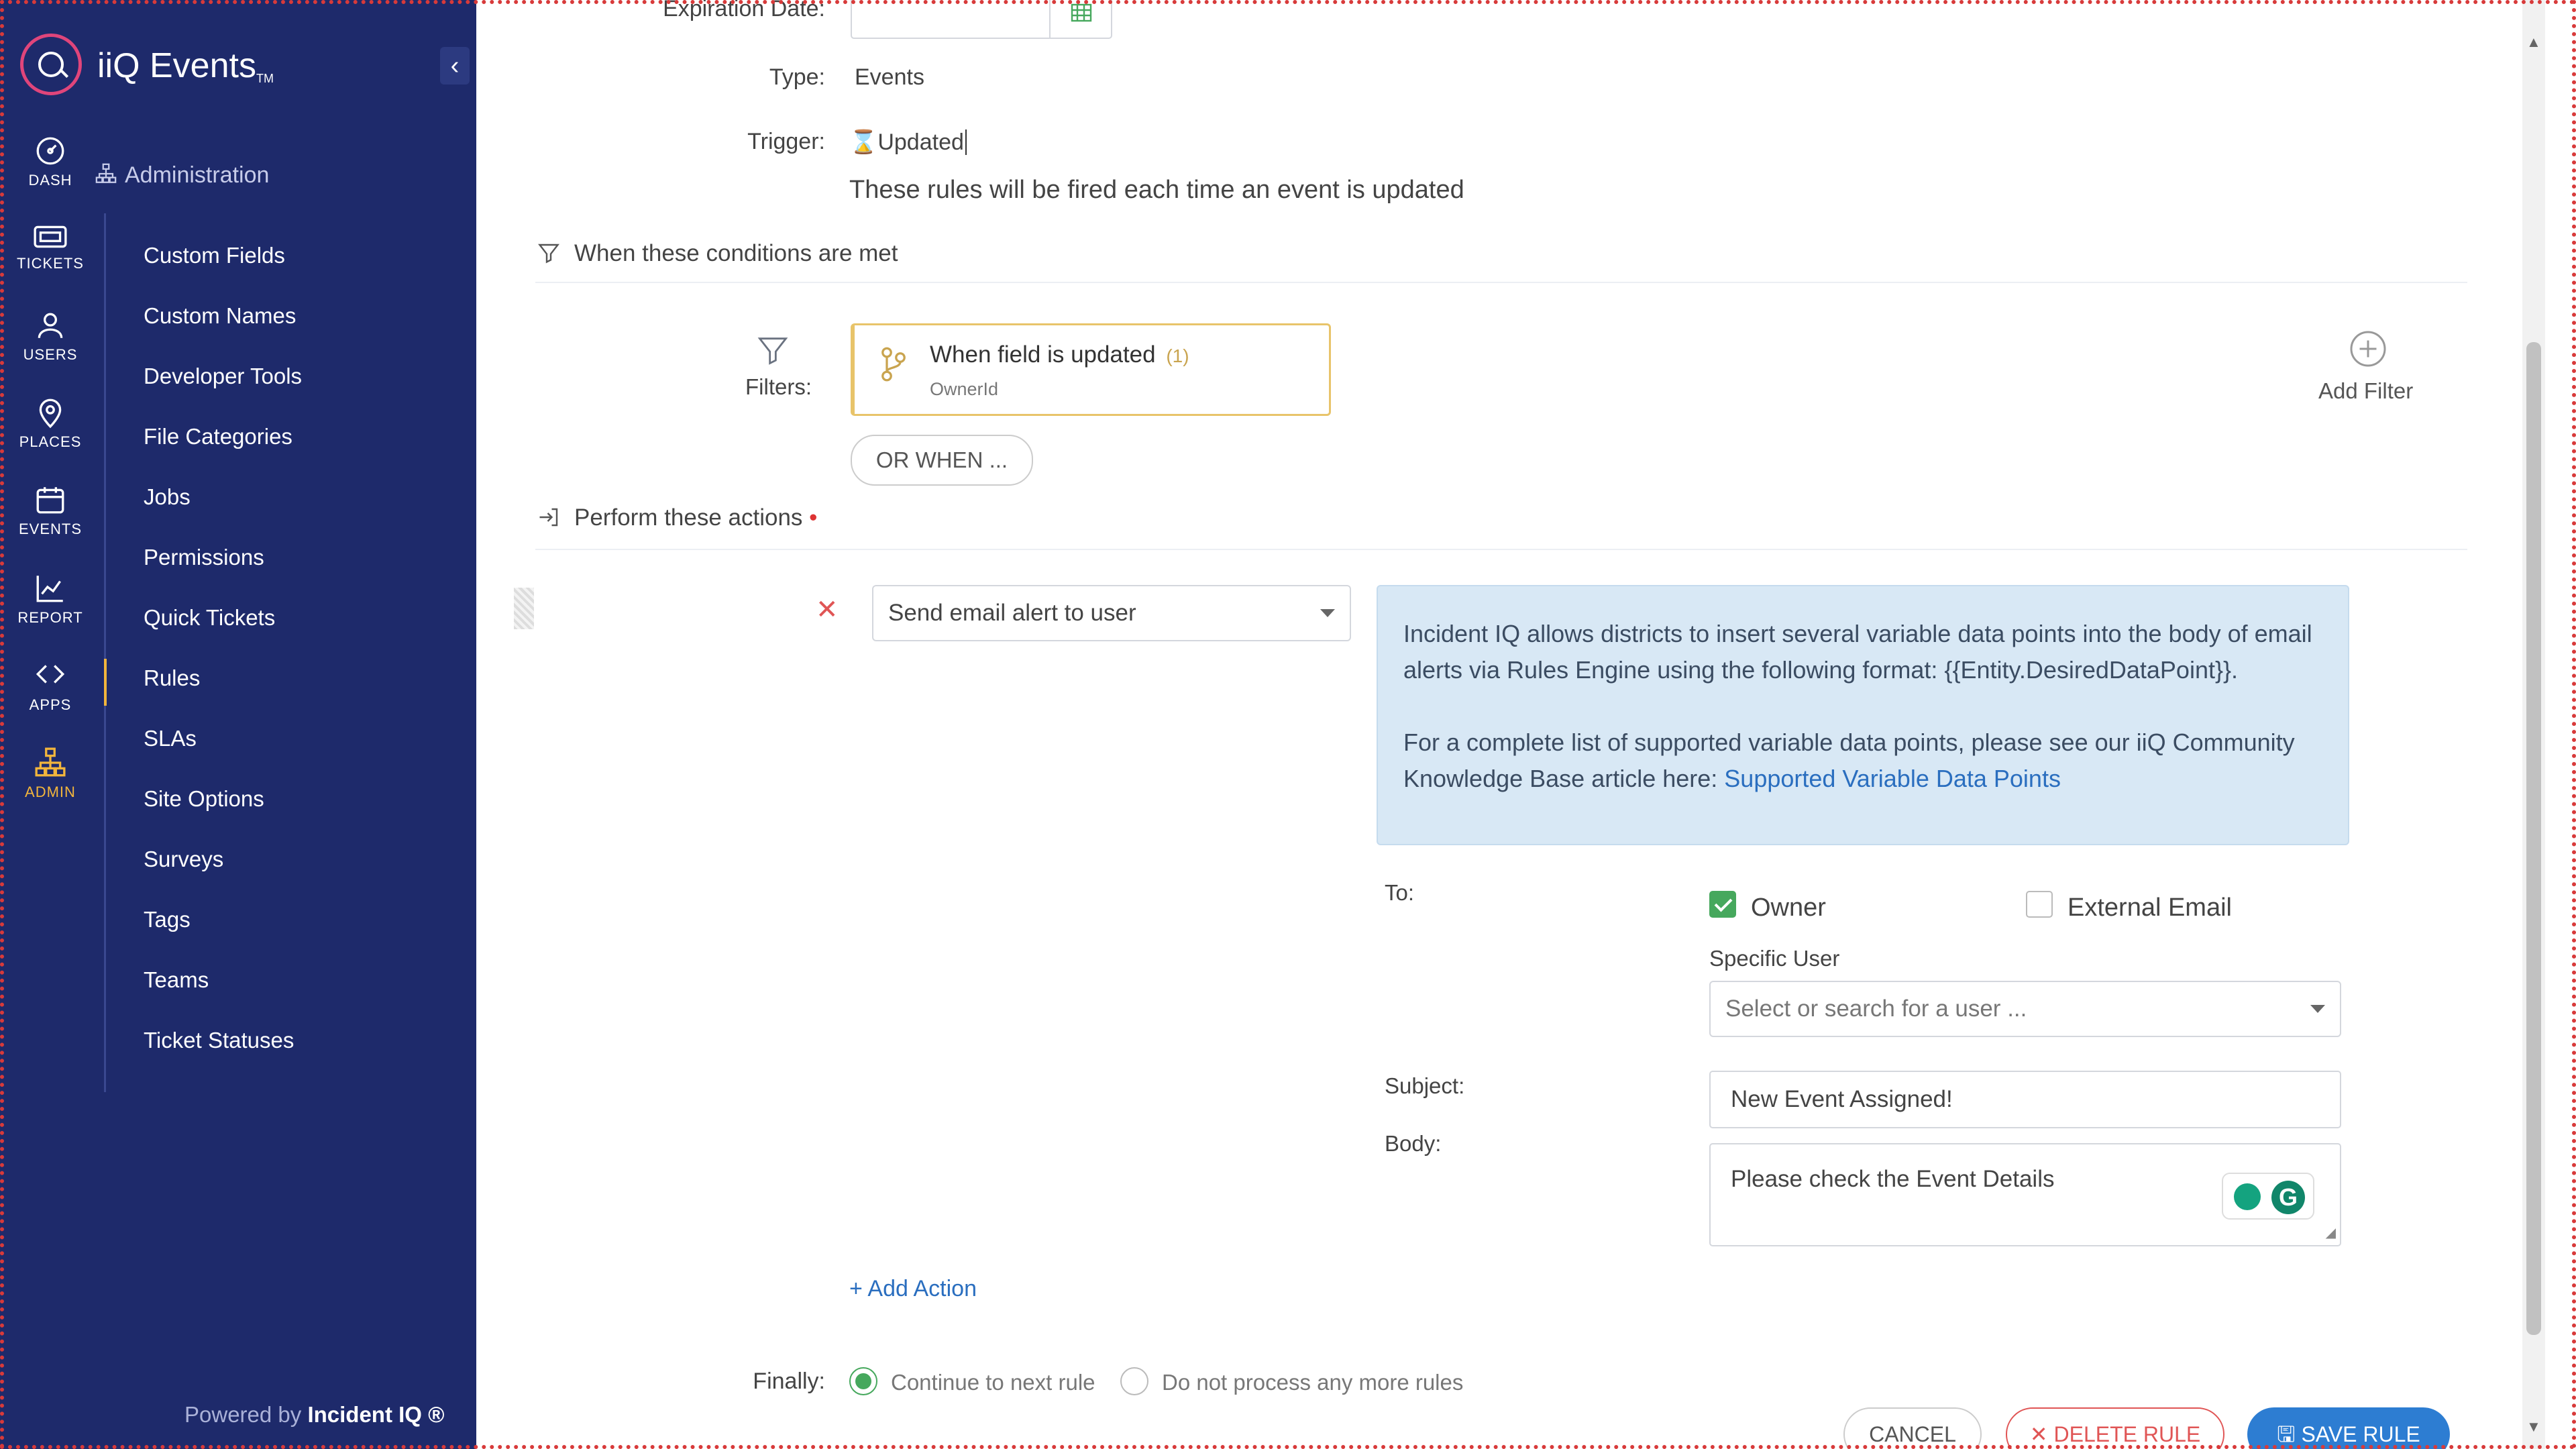 Image resolution: width=2576 pixels, height=1449 pixels. What do you see at coordinates (50, 236) in the screenshot?
I see `ticket-icon` at bounding box center [50, 236].